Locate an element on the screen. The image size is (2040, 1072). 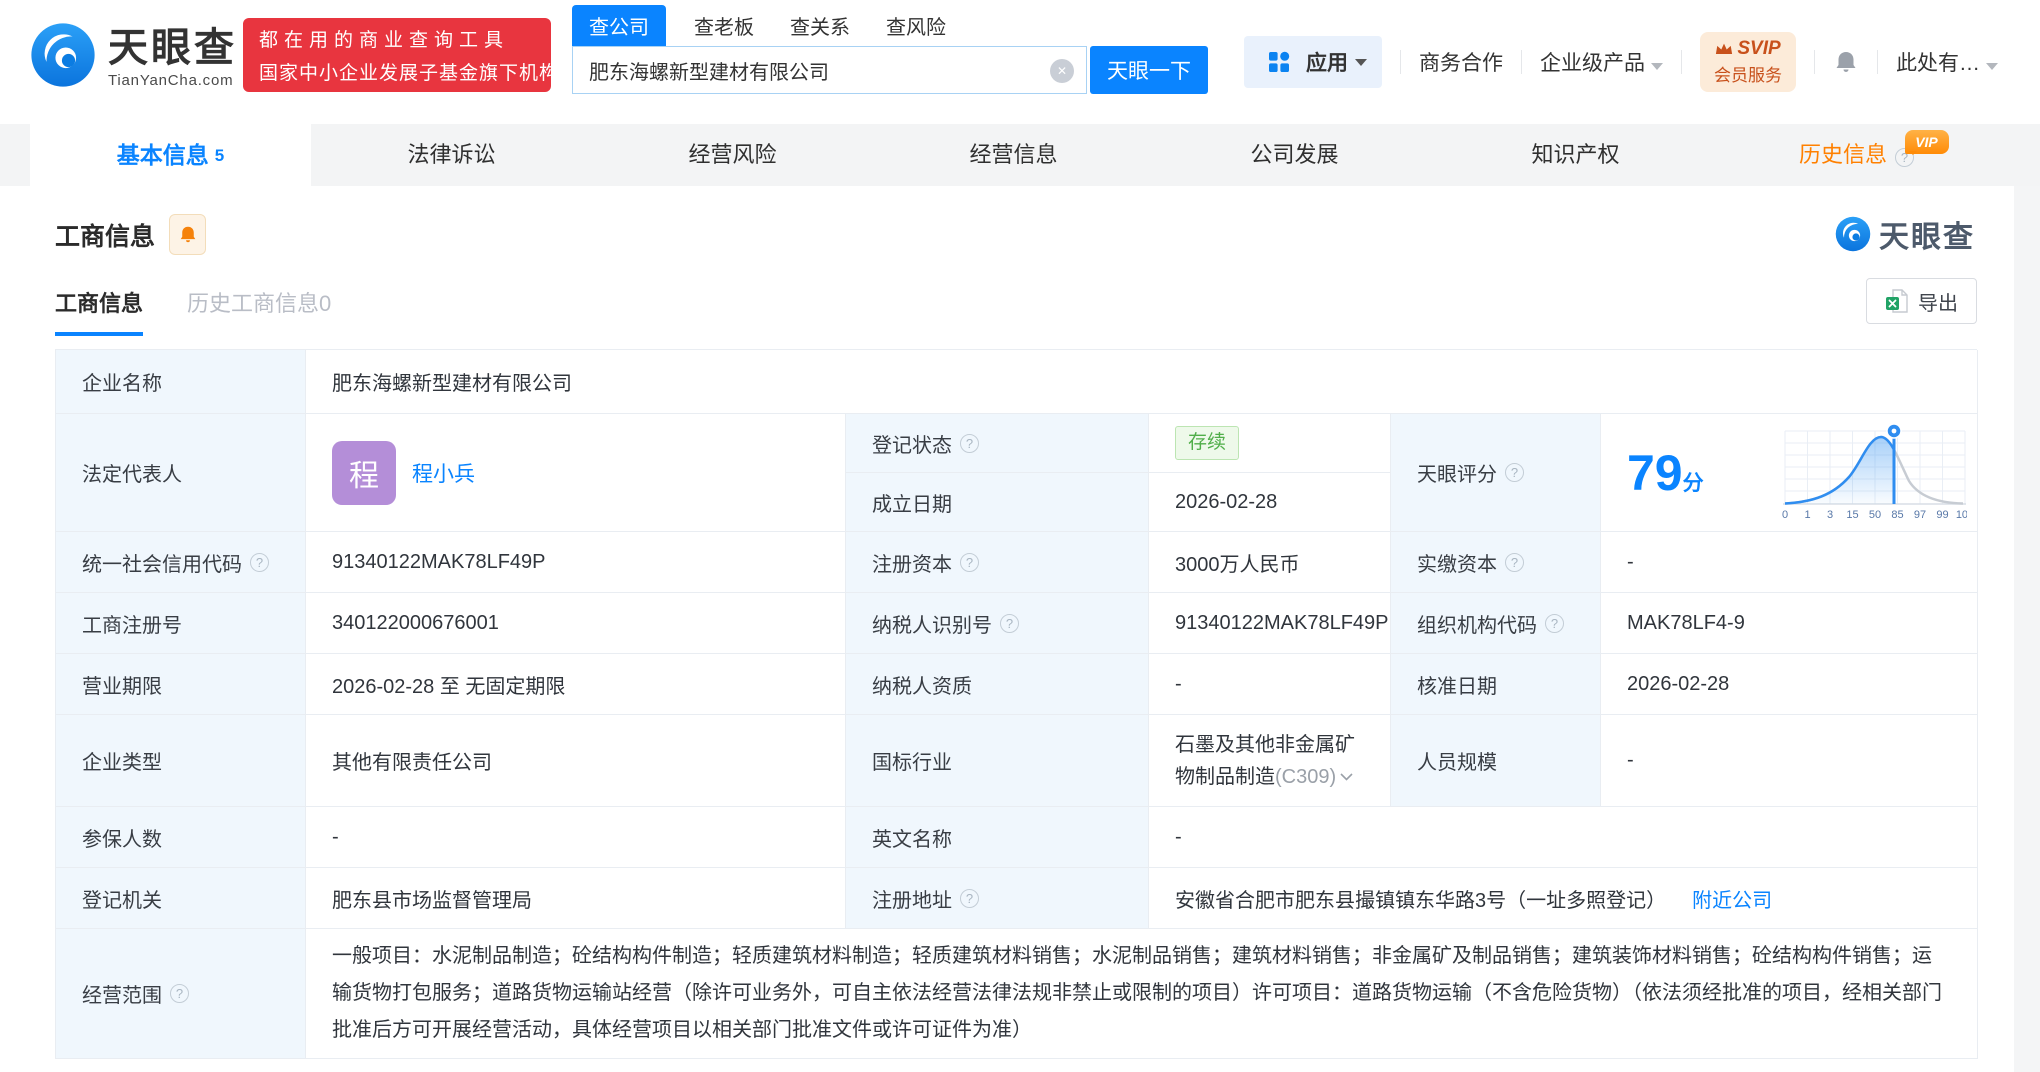
score-value: 79 is located at coordinates (1655, 472).